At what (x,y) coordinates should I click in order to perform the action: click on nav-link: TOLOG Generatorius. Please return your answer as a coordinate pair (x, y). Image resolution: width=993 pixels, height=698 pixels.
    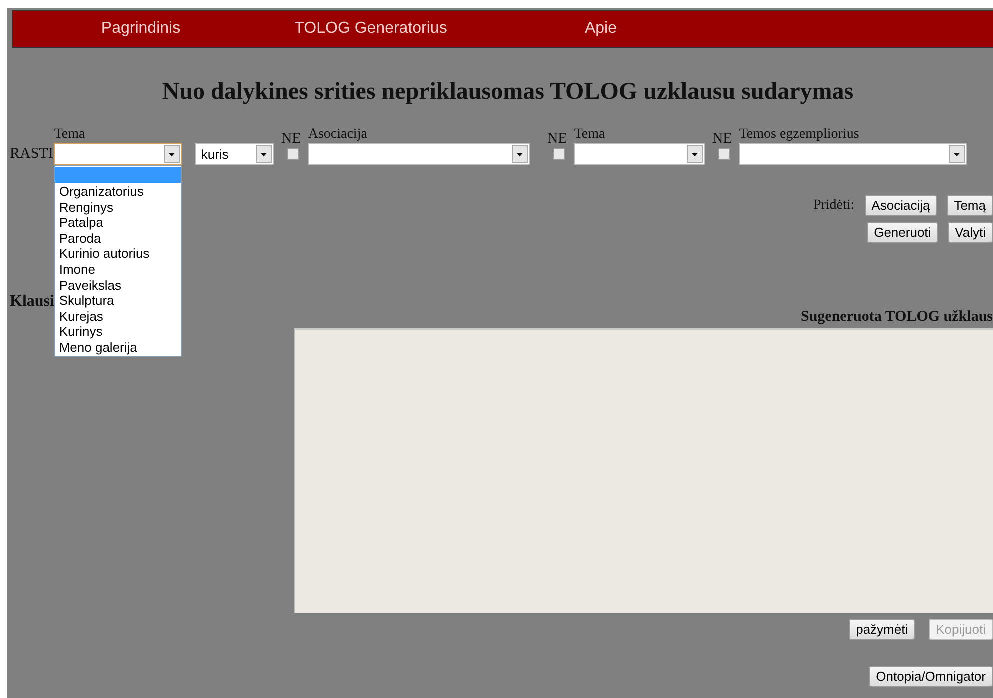
    Looking at the image, I should click on (371, 29).